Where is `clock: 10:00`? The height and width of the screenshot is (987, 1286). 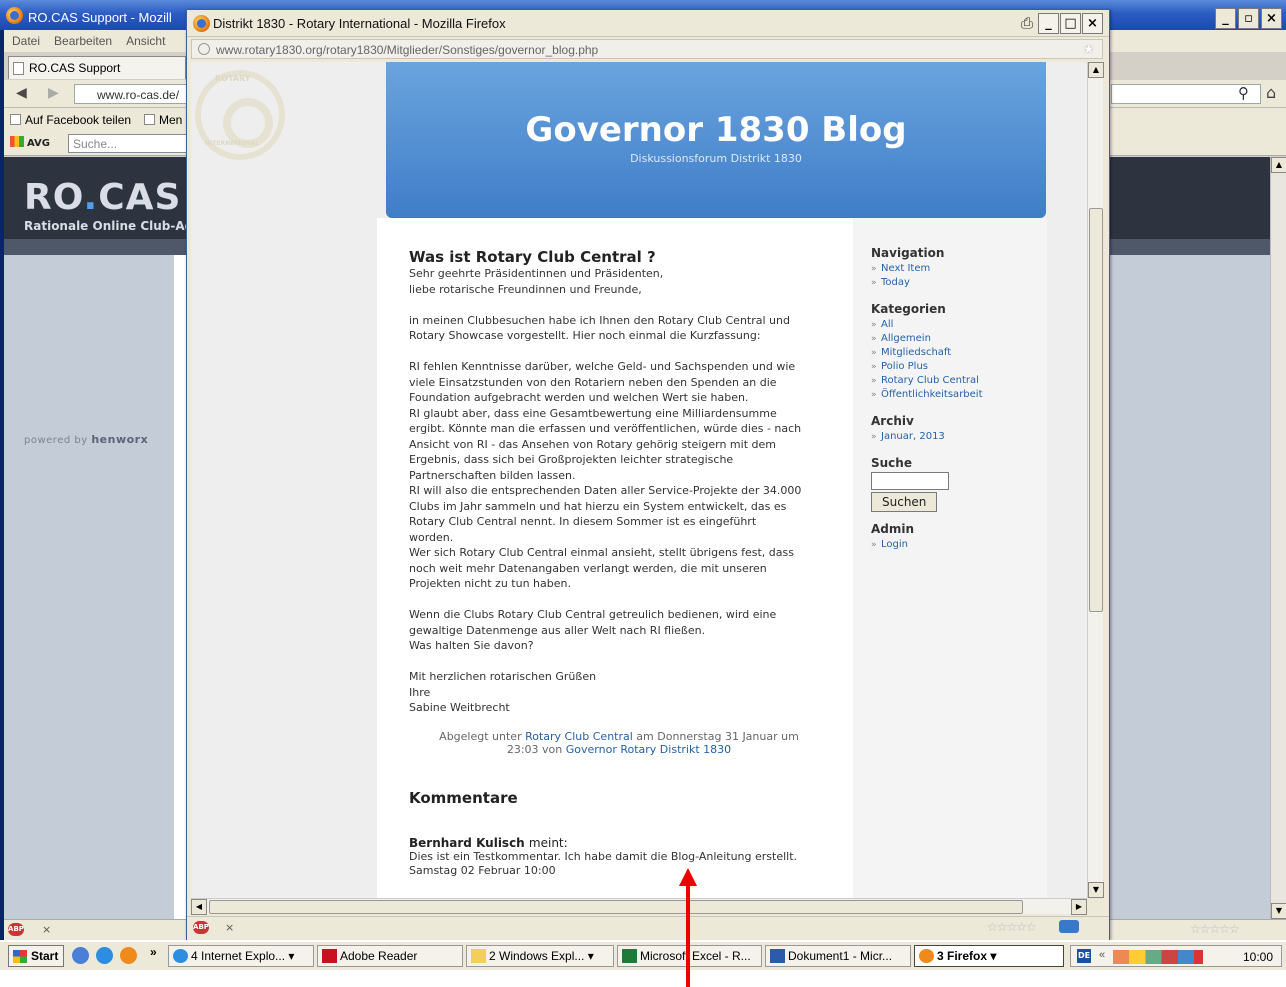
clock: 10:00 is located at coordinates (1258, 957).